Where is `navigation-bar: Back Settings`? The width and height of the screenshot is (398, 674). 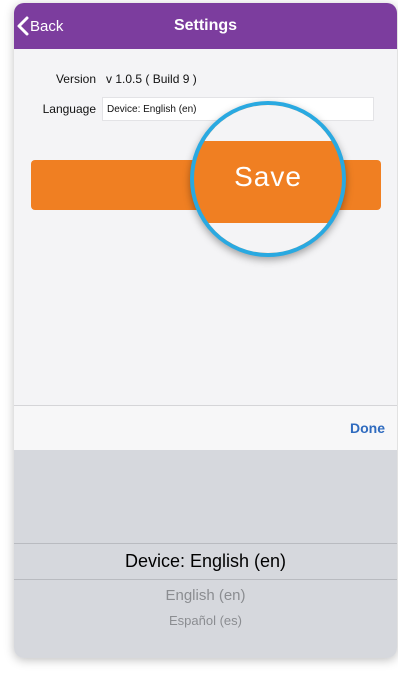
navigation-bar: Back Settings is located at coordinates (205, 26).